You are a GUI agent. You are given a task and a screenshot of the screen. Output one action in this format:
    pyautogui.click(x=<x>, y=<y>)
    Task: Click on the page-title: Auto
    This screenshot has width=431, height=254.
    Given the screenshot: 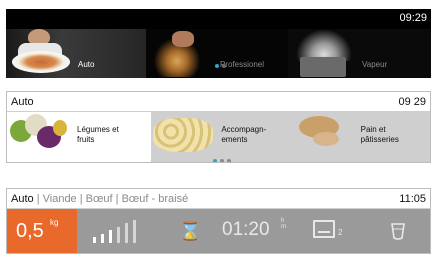 What is the action you would take?
    pyautogui.click(x=22, y=102)
    